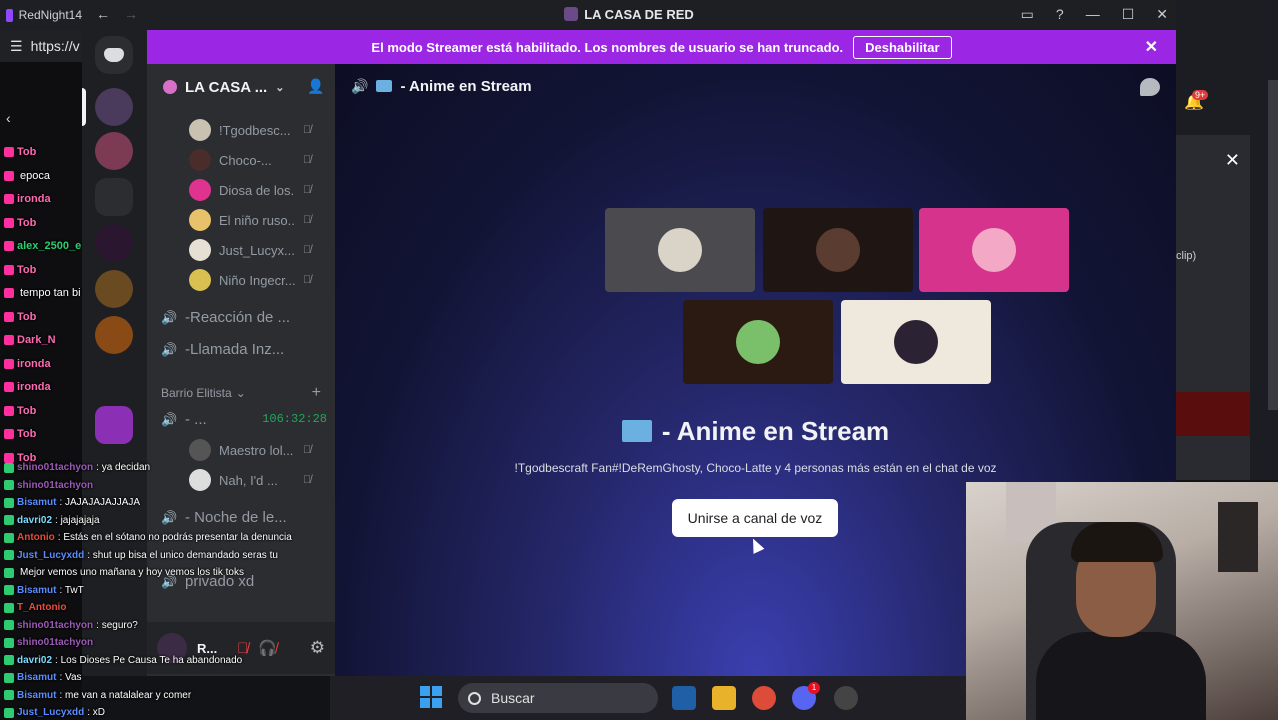 This screenshot has height=720, width=1278. What do you see at coordinates (360, 85) in the screenshot?
I see `speaker-icon: 🔊` at bounding box center [360, 85].